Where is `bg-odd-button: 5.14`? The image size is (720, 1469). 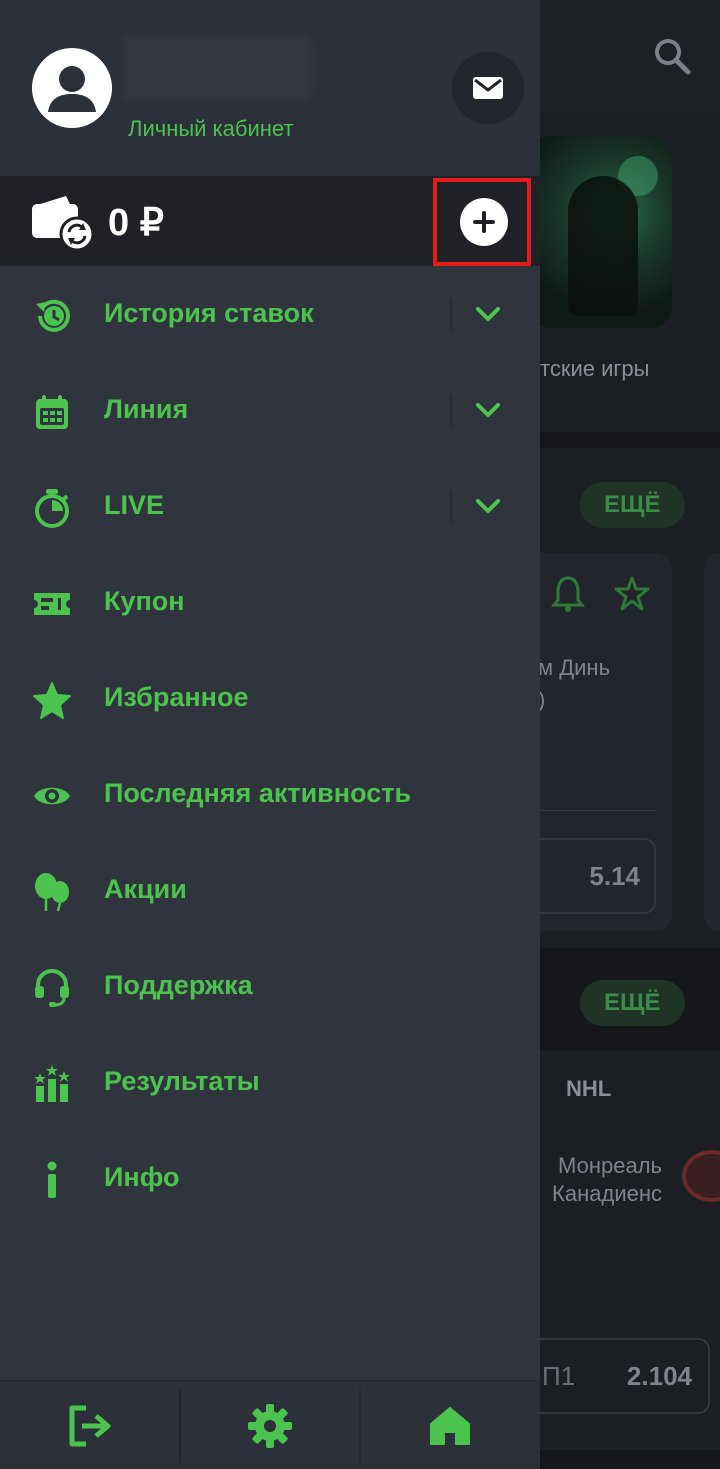 bg-odd-button: 5.14 is located at coordinates (591, 876).